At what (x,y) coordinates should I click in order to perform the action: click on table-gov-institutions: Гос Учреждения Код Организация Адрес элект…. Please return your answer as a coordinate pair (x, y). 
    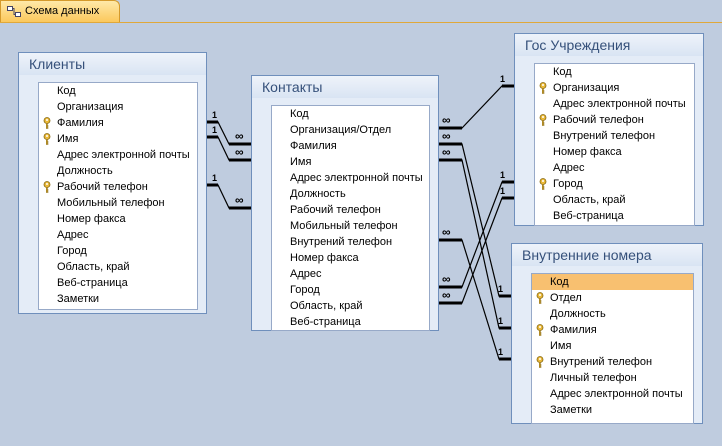
    Looking at the image, I should click on (609, 129).